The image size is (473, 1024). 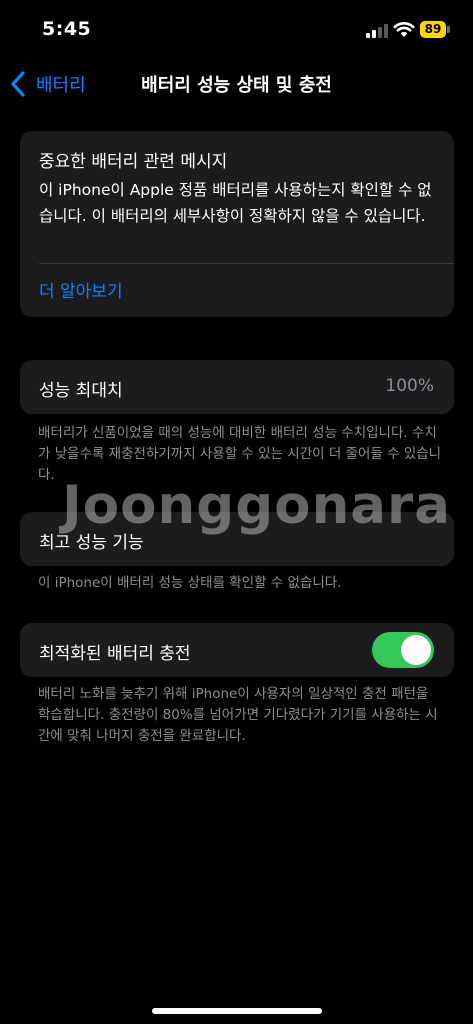 I want to click on peak-performance-footnote: 이 iPhone이 배터리 성능 상태를 확인할 수 없습니다., so click(x=190, y=583).